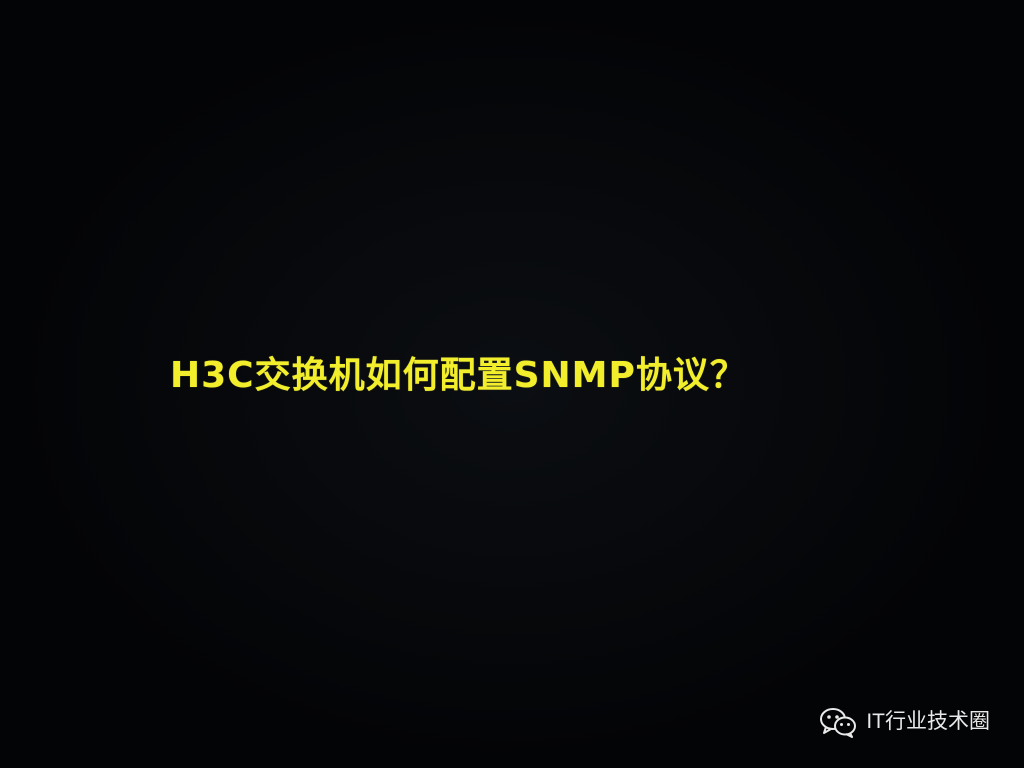  I want to click on watermark: IT行业技术圈, so click(904, 722).